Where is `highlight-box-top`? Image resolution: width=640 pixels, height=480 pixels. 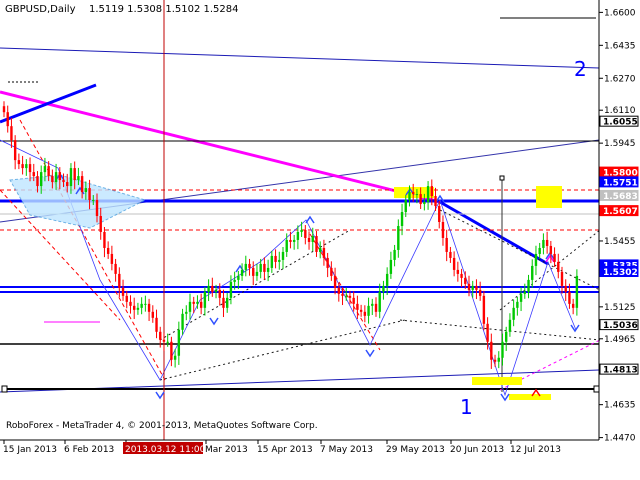 highlight-box-top is located at coordinates (549, 197).